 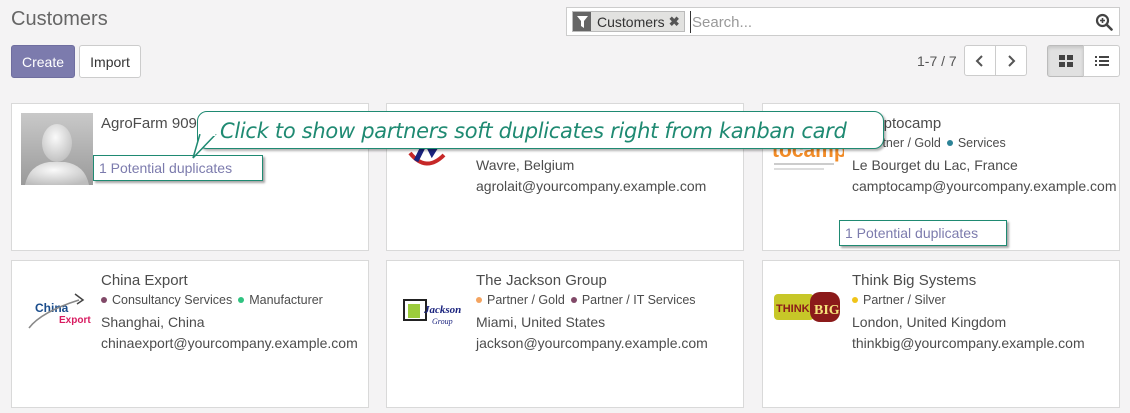 I want to click on tag-label: Consultancy Services, so click(x=172, y=300).